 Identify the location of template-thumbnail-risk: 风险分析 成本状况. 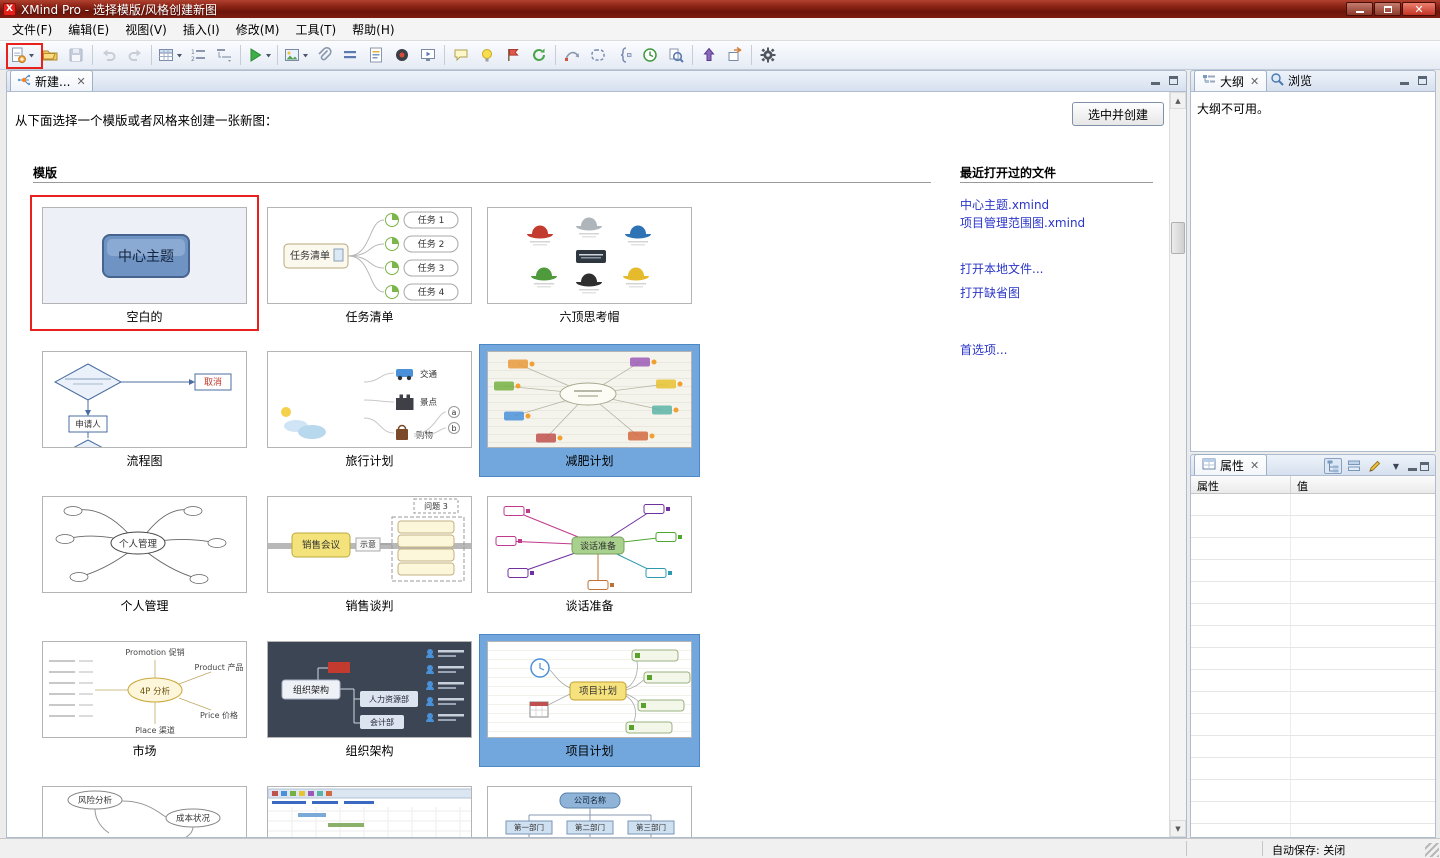
(144, 811).